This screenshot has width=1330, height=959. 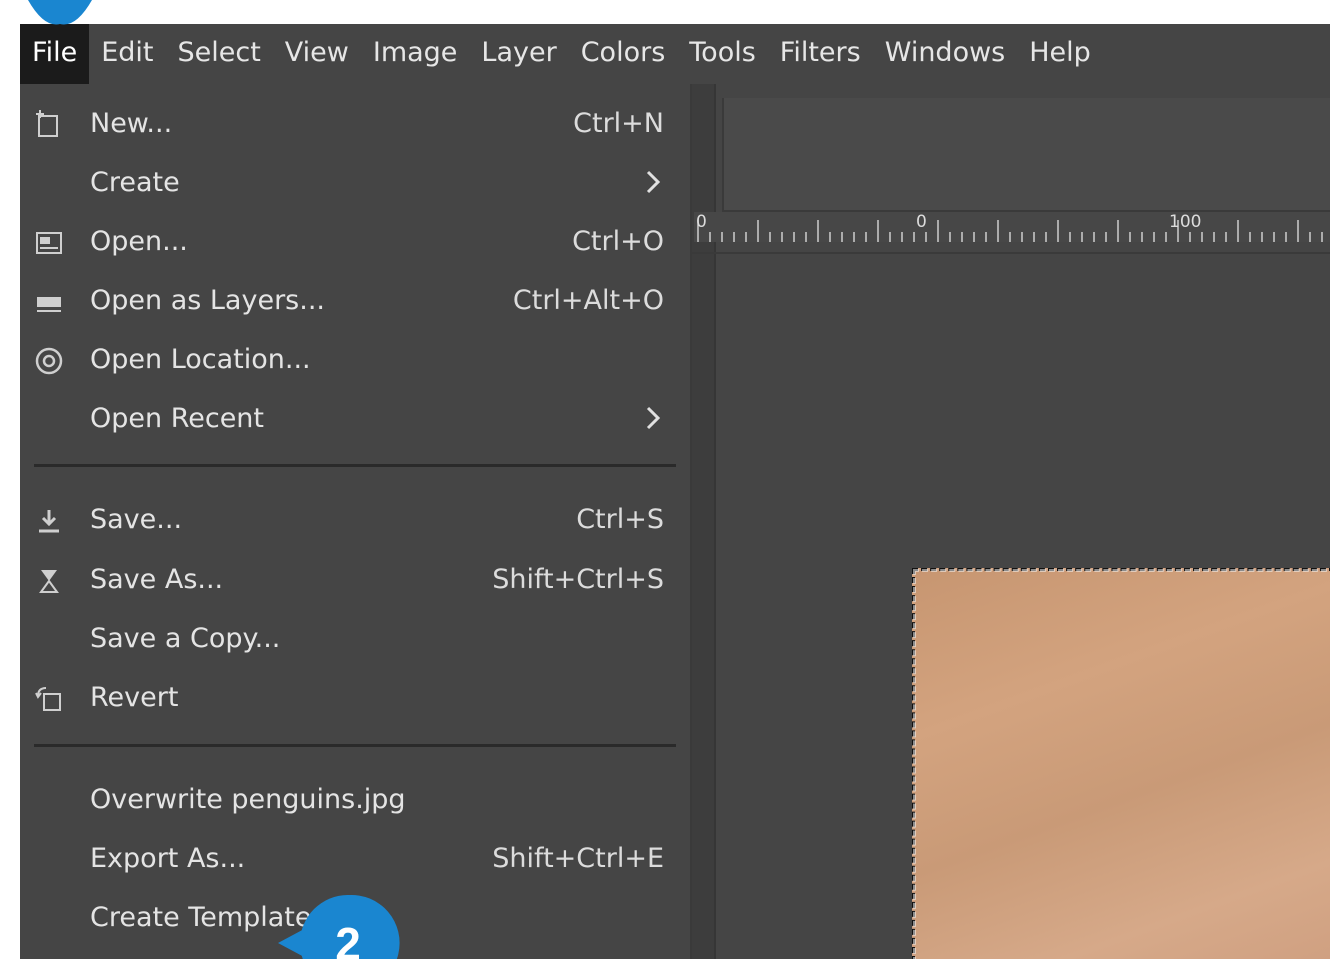 I want to click on menu-item-label: Revert, so click(x=134, y=697).